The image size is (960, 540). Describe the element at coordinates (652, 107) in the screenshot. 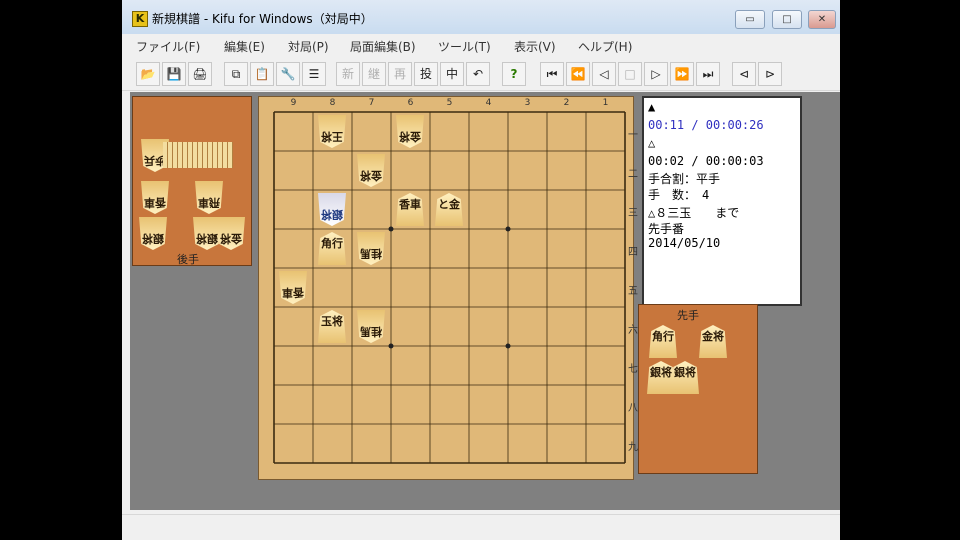

I see `sente-mark: ▲` at that location.